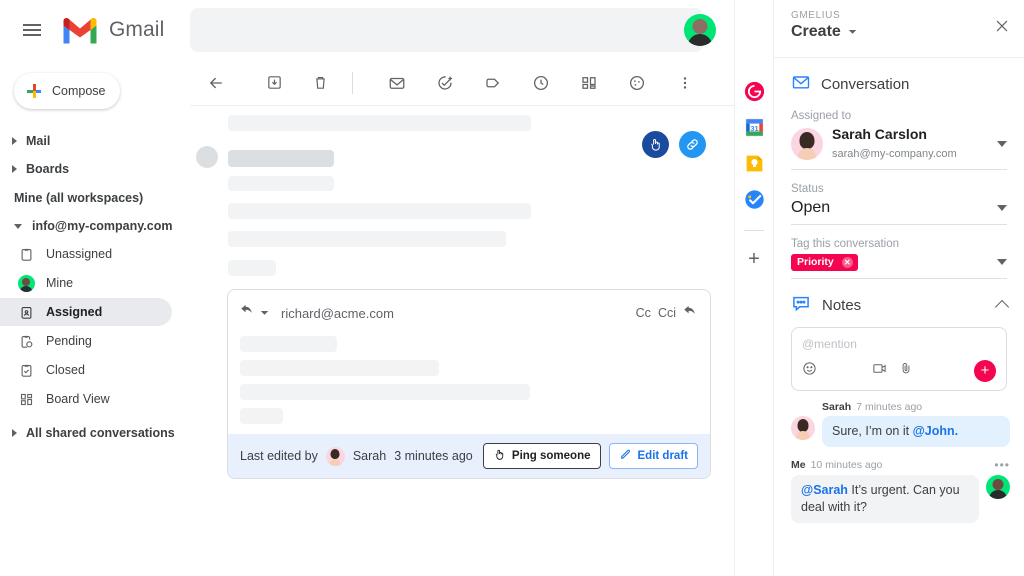 The image size is (1024, 576). What do you see at coordinates (589, 83) in the screenshot?
I see `board-button` at bounding box center [589, 83].